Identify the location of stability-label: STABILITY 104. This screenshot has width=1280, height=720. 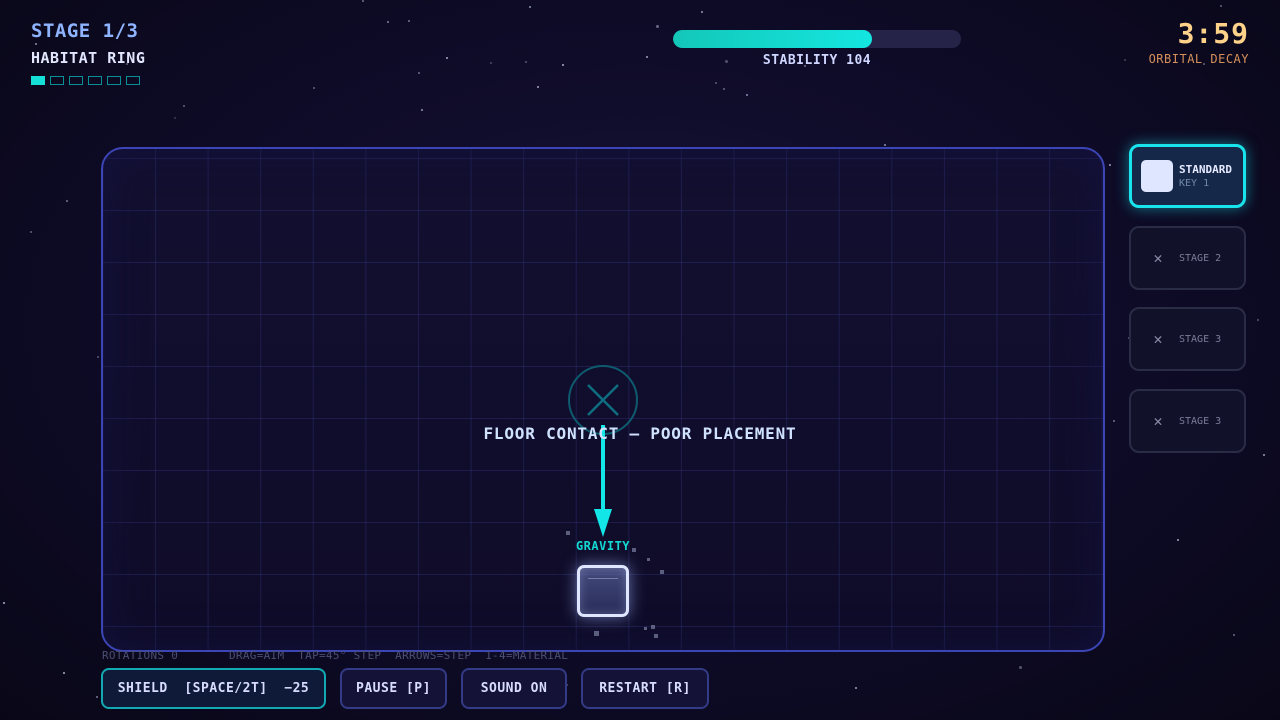
(817, 60).